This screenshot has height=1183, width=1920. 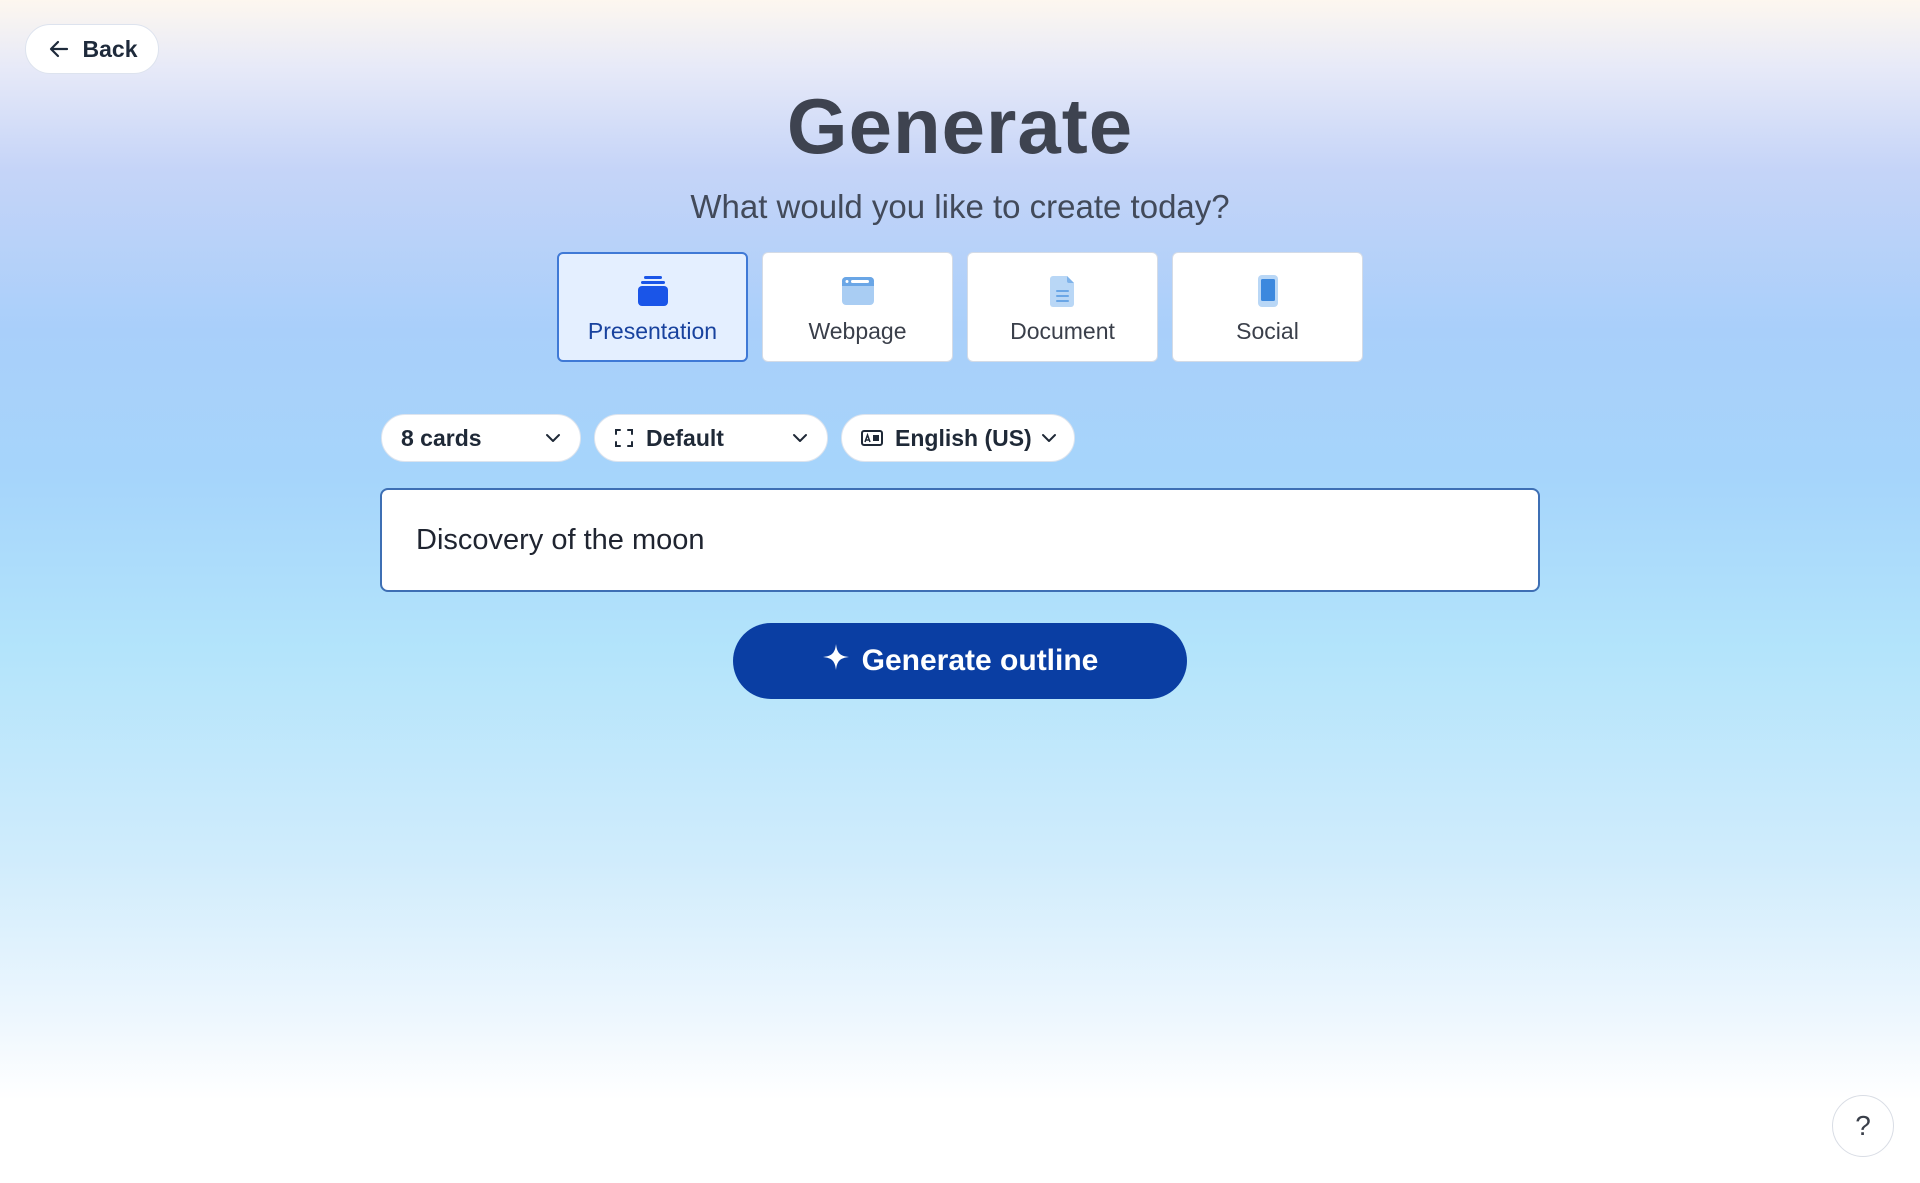 What do you see at coordinates (59, 49) in the screenshot?
I see `arrow-left-icon` at bounding box center [59, 49].